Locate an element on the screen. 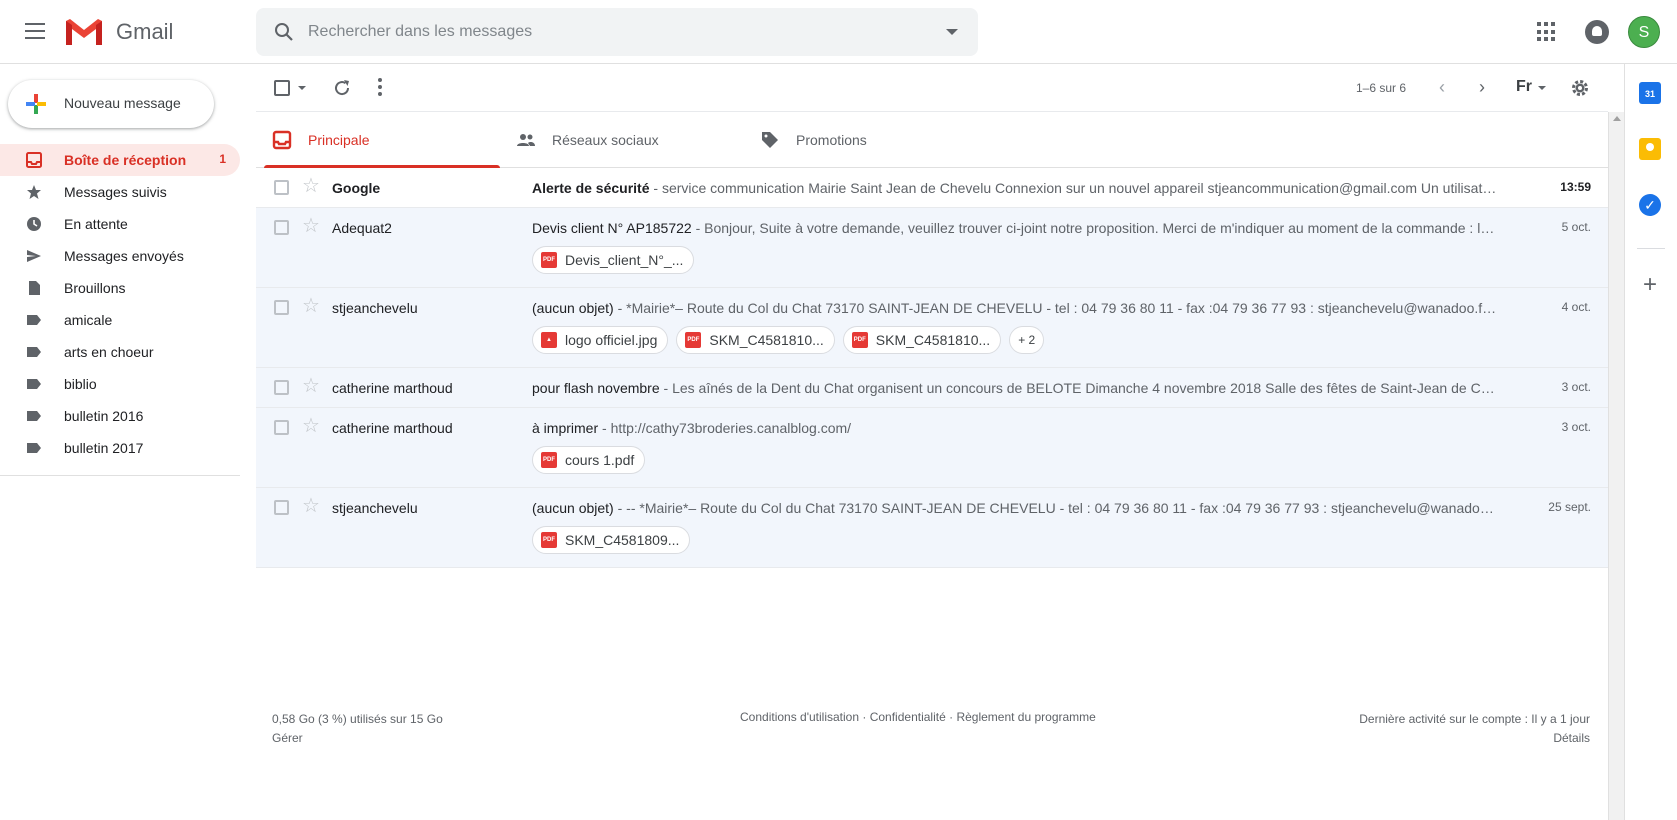 The image size is (1677, 820). email-date: 5 oct. is located at coordinates (1576, 227).